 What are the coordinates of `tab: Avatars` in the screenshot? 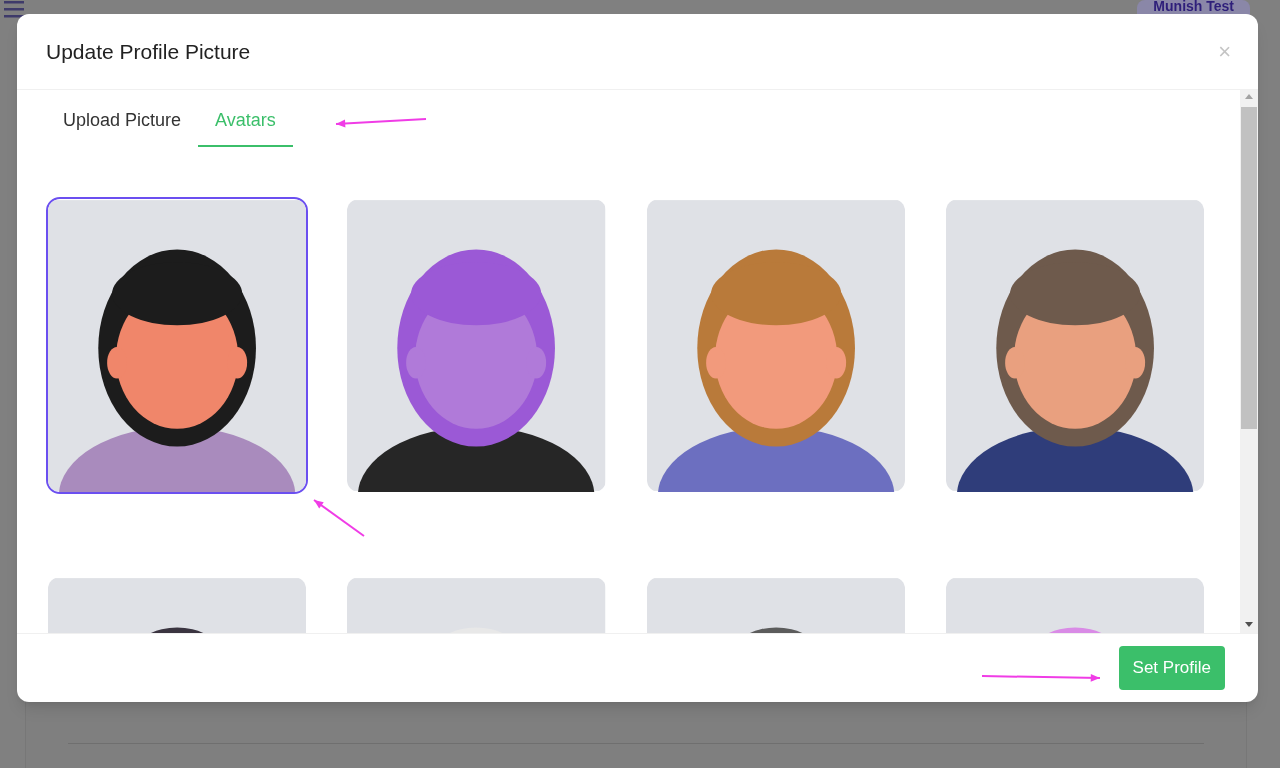 It's located at (245, 121).